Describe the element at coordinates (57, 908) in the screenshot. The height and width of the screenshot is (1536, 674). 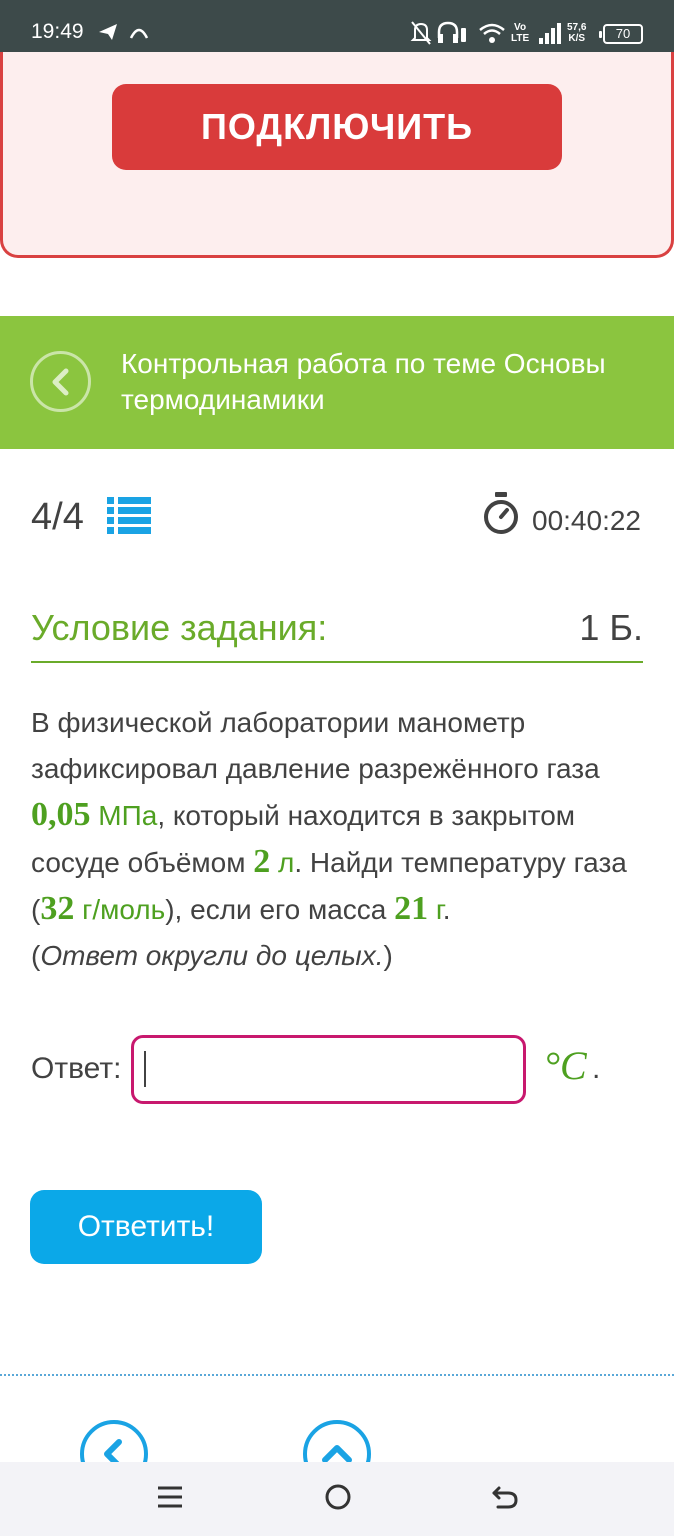
I see `molar-mass-value: 32` at that location.